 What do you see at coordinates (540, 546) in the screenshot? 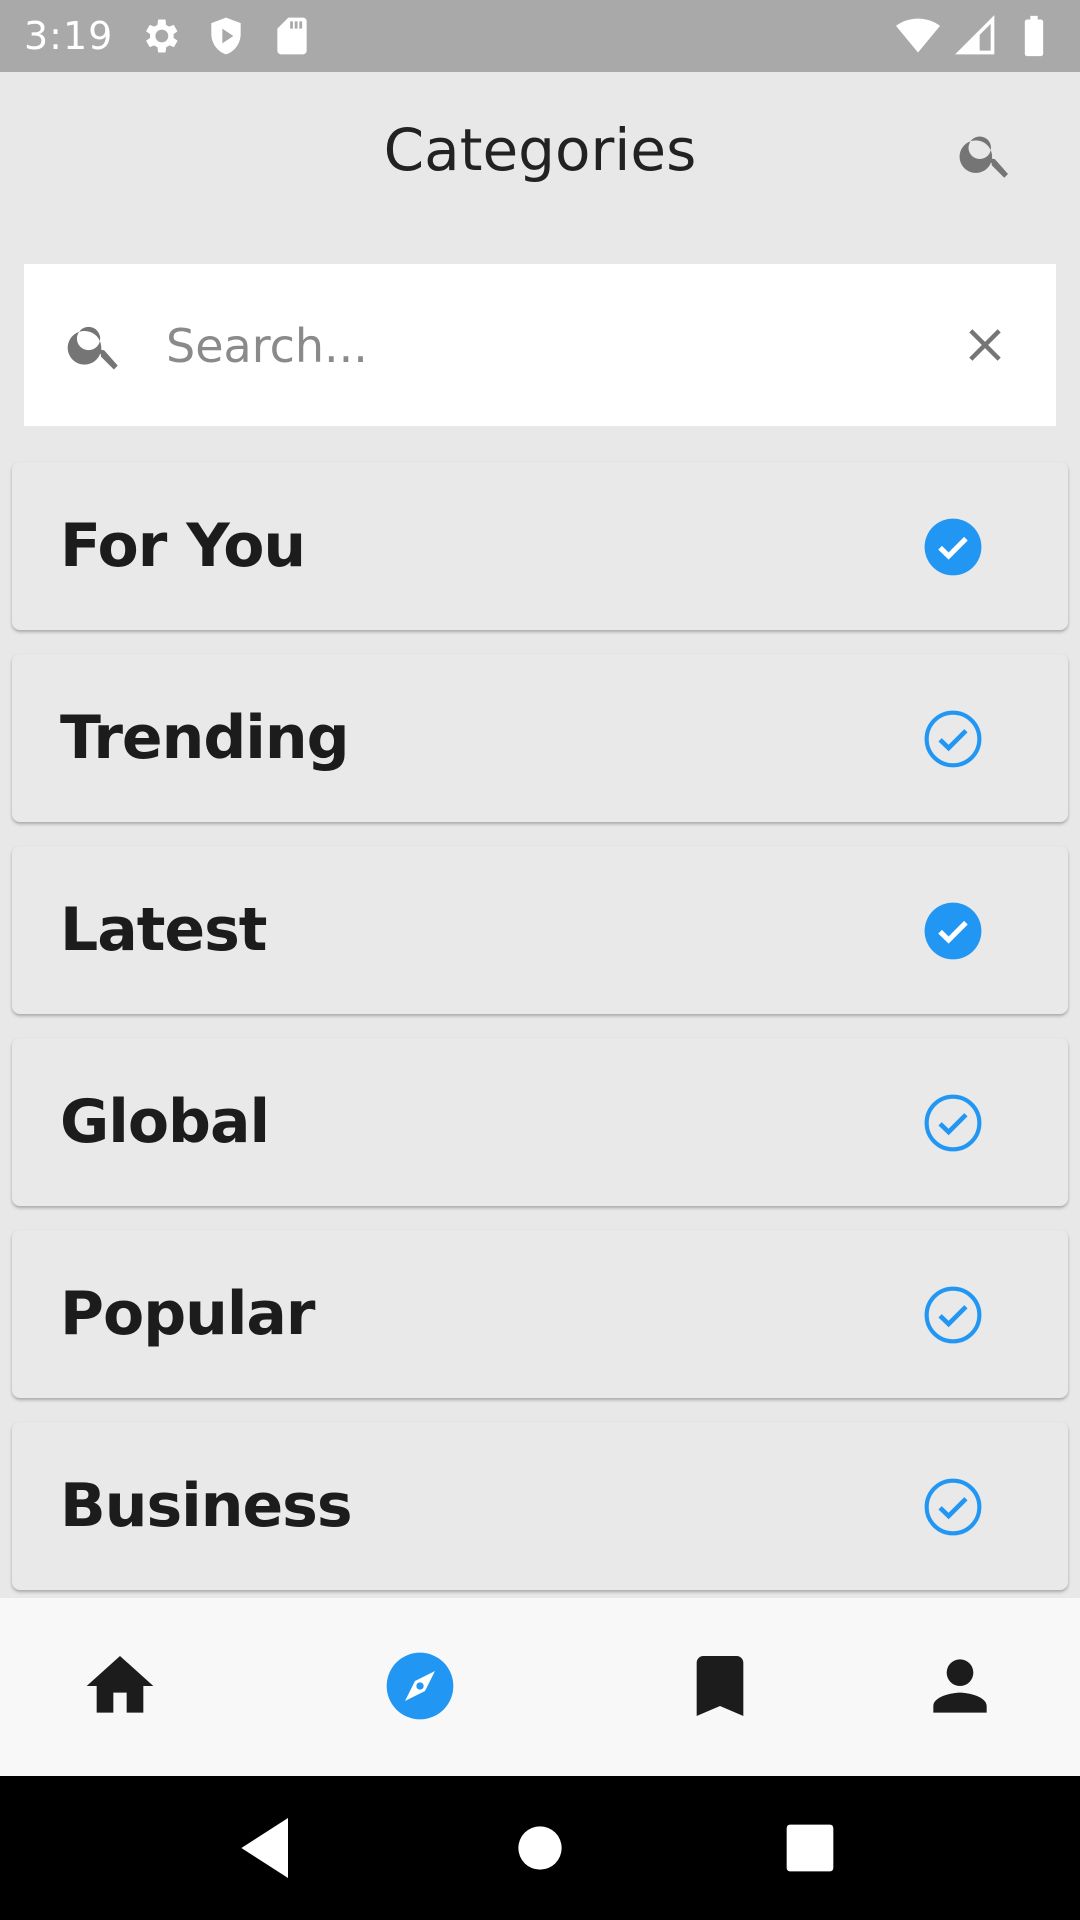
I see `category-item-for-you: For You` at bounding box center [540, 546].